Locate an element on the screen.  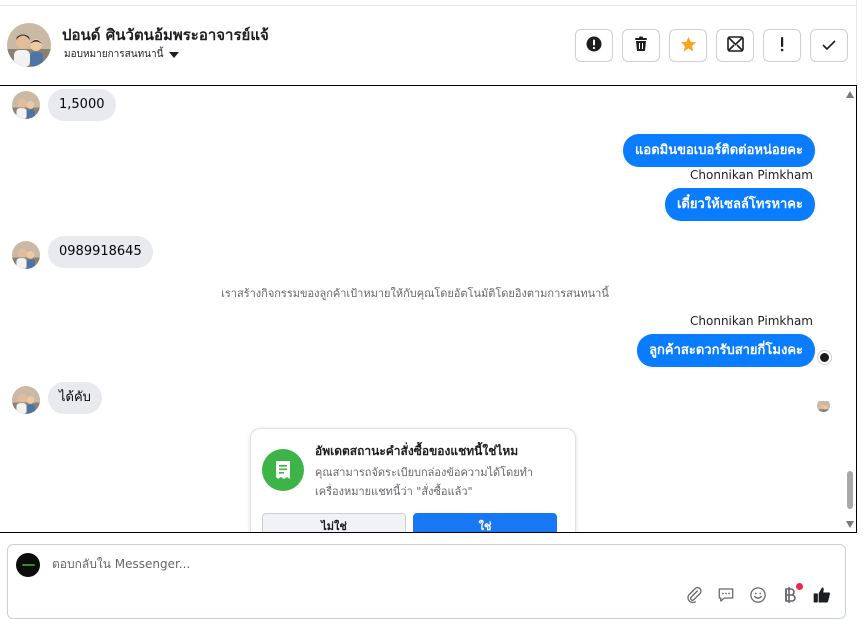
incoming-message: ได้คับ is located at coordinates (75, 398).